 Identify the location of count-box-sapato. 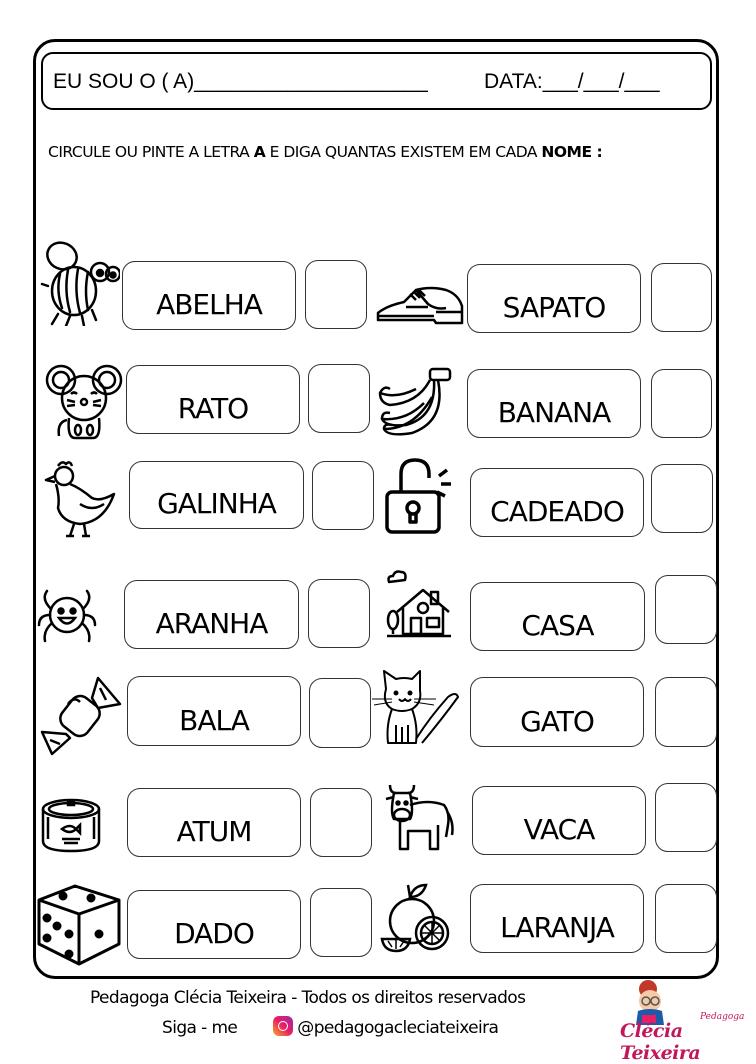
(681, 297).